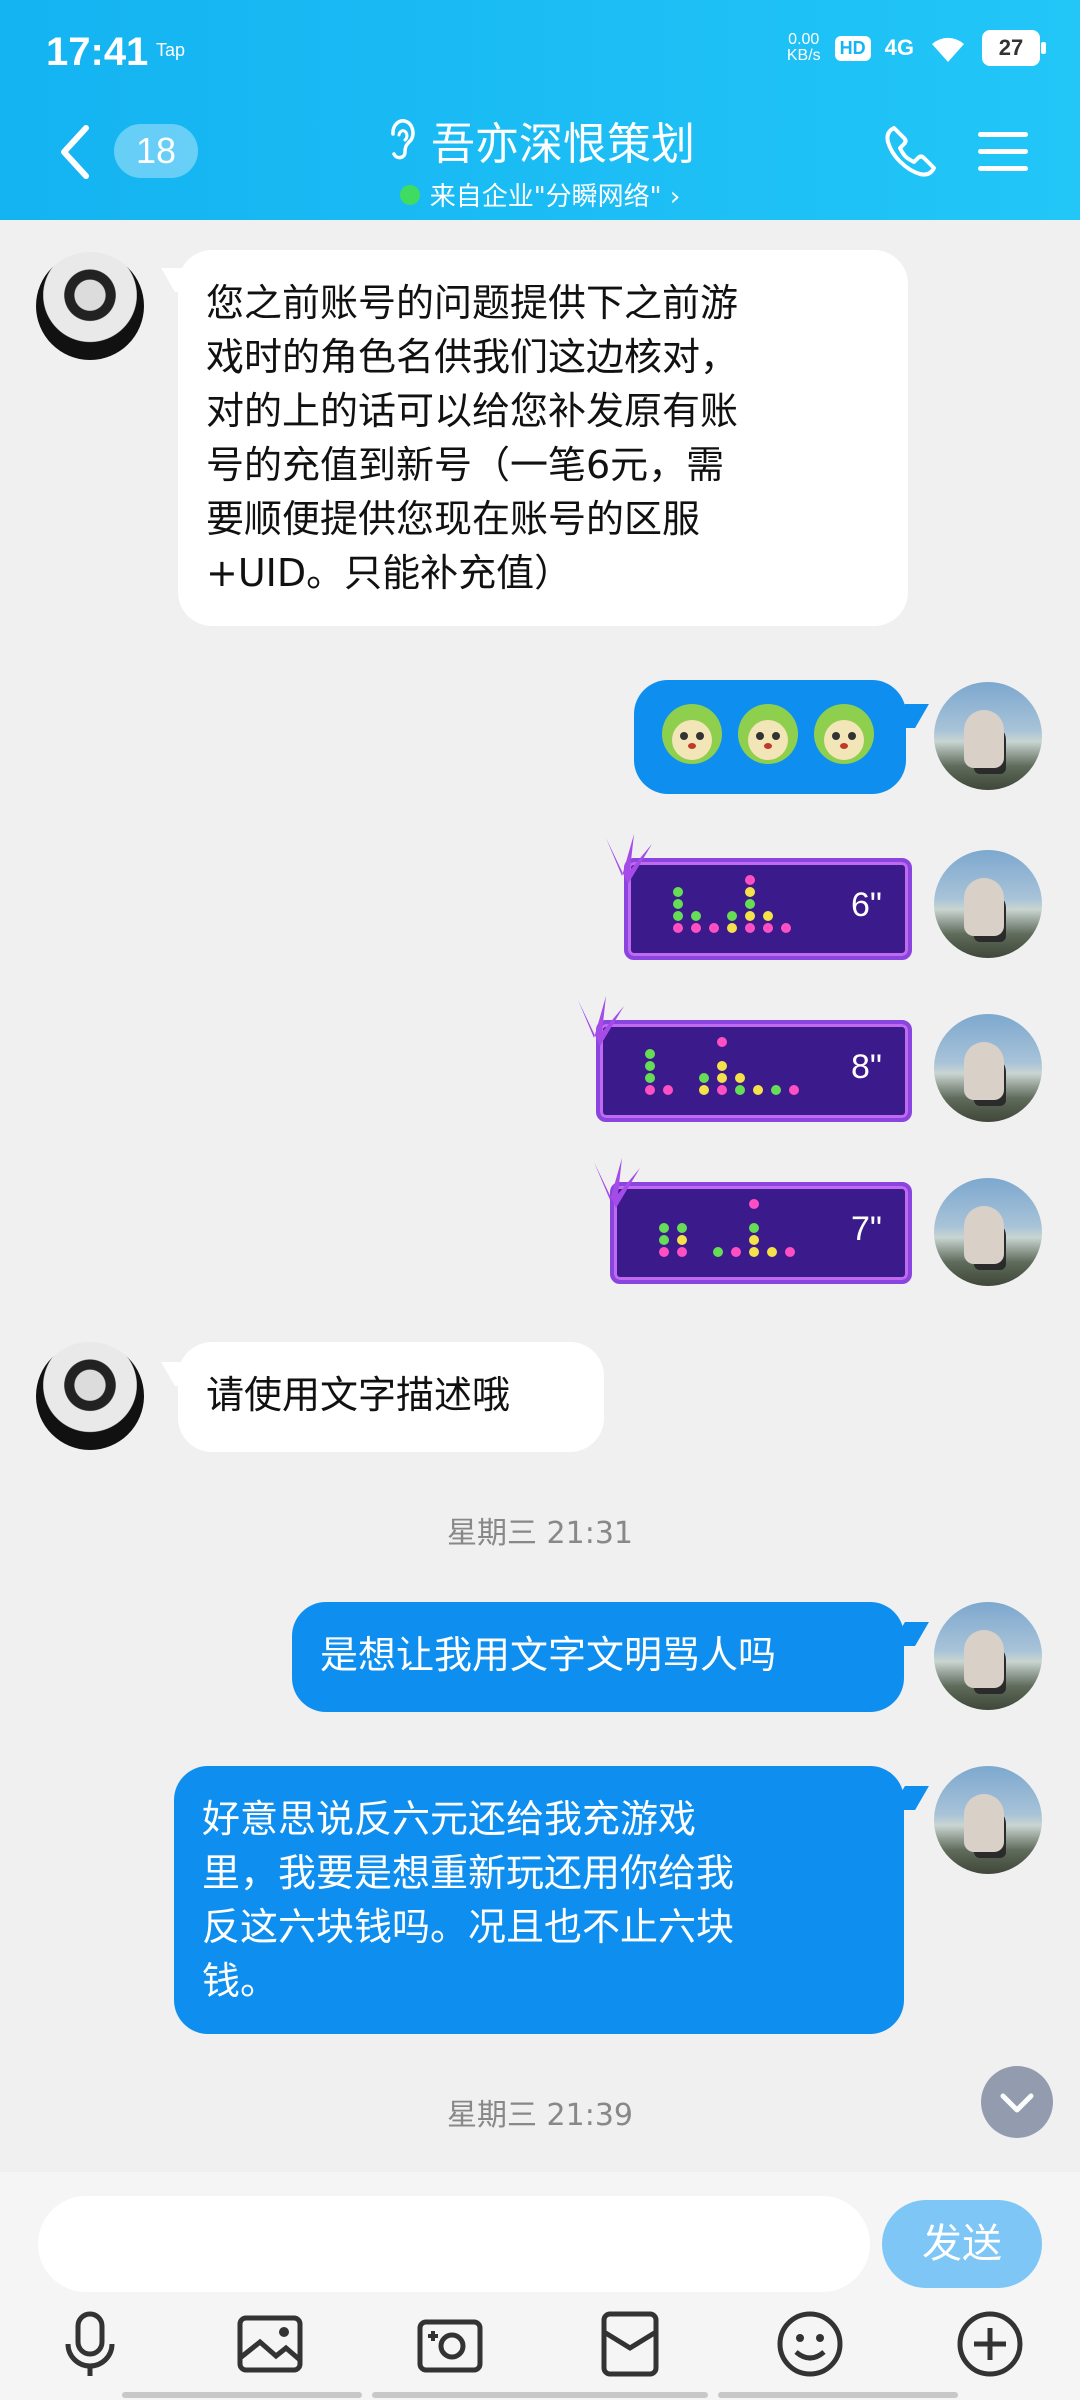 The height and width of the screenshot is (2400, 1080). What do you see at coordinates (472, 357) in the screenshot?
I see `message-line: 戏时的角色名供我们这边核对，` at bounding box center [472, 357].